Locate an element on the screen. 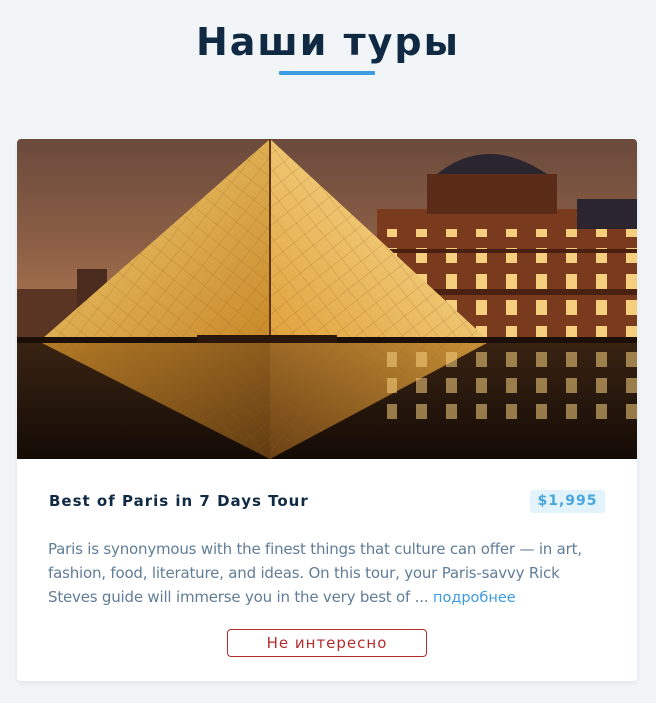 The width and height of the screenshot is (656, 703). title-underline is located at coordinates (327, 73).